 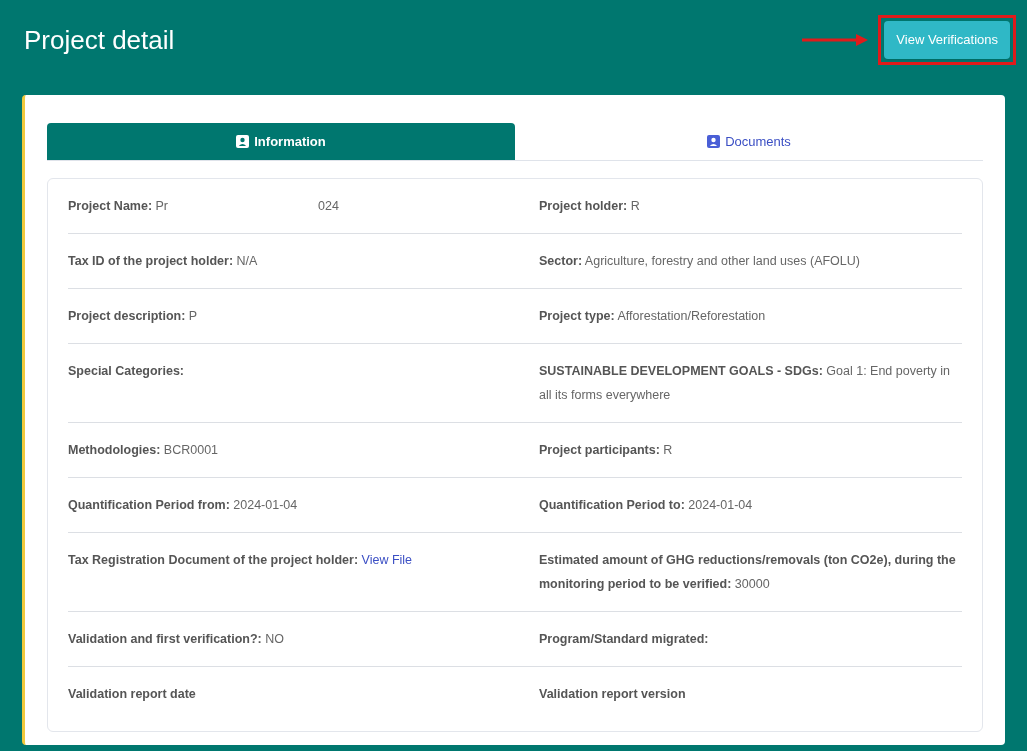 What do you see at coordinates (750, 505) in the screenshot?
I see `detail-field: Quantification Period to: 2024-01-04` at bounding box center [750, 505].